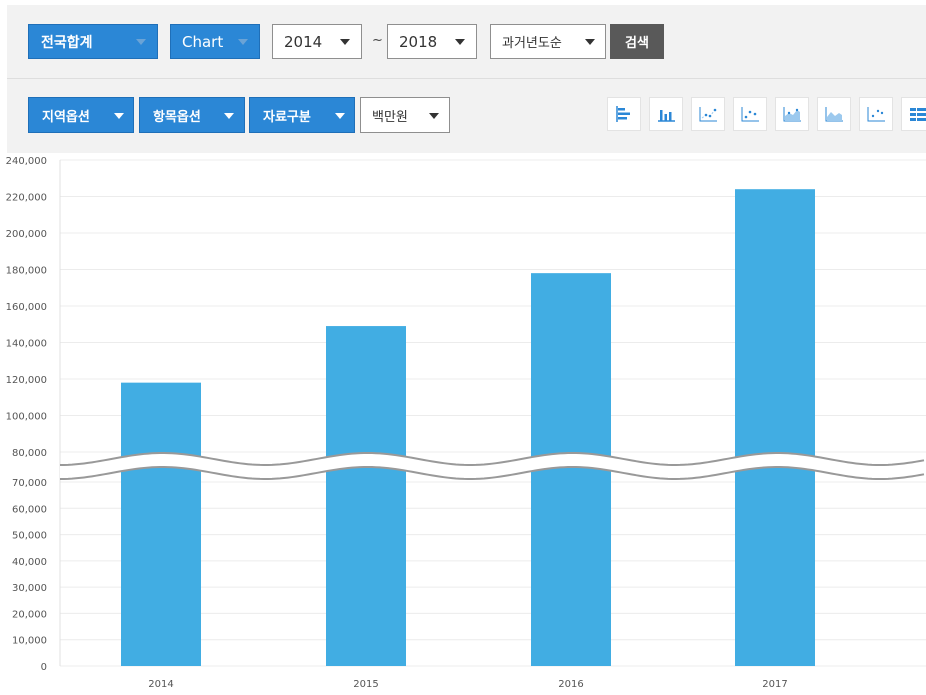 The height and width of the screenshot is (695, 926). Describe the element at coordinates (203, 41) in the screenshot. I see `view-select-label: Chart` at that location.